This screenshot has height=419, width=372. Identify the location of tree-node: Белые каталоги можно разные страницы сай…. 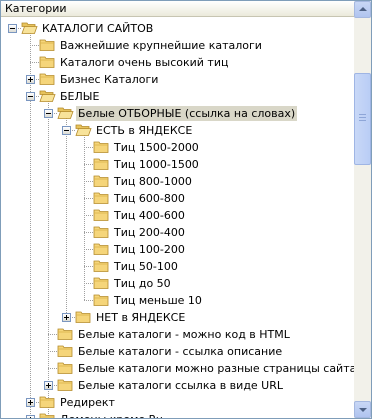
(177, 368).